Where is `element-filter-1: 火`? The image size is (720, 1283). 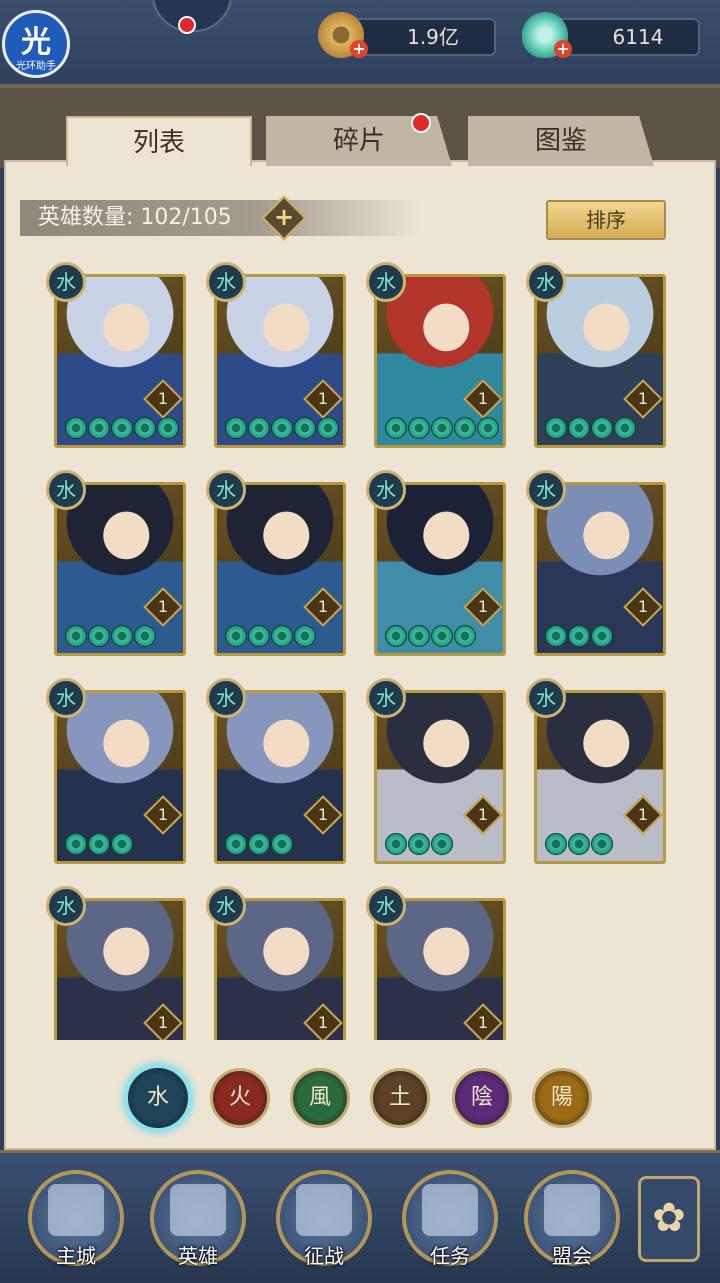
element-filter-1: 火 is located at coordinates (240, 1098).